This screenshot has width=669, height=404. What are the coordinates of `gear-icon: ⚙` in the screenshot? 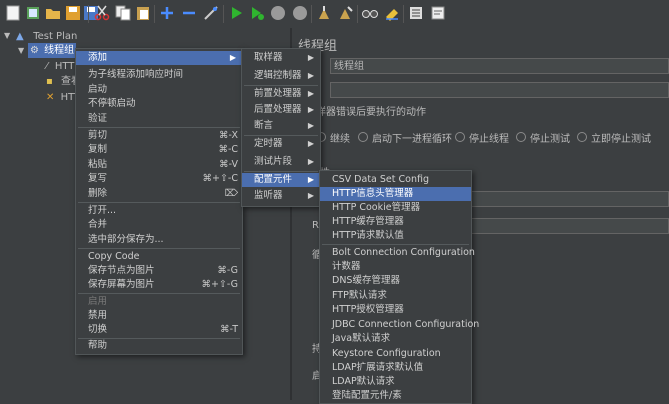 It's located at (34, 50).